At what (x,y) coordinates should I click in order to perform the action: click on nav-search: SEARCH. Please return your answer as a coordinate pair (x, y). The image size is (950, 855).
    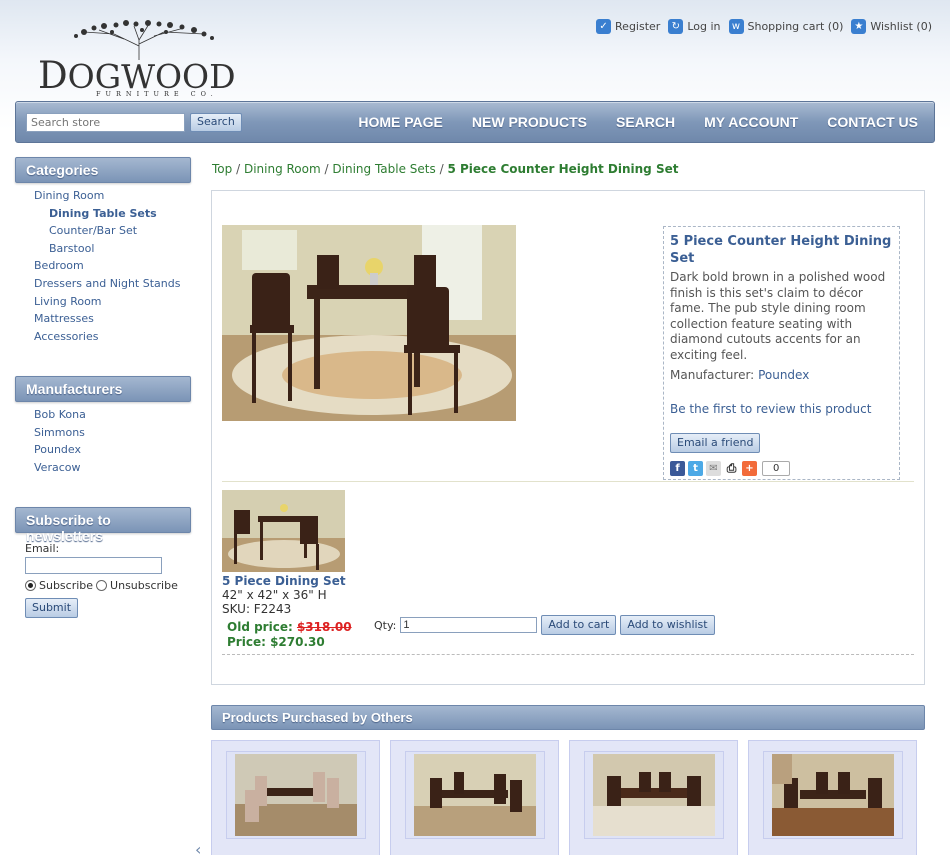
    Looking at the image, I should click on (645, 122).